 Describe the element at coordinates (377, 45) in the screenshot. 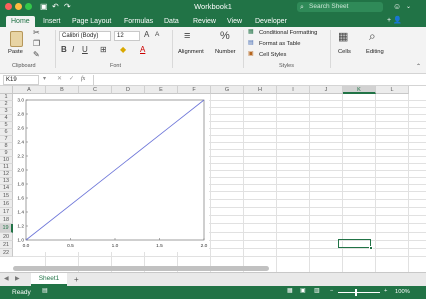

I see `editing-button: ⌕ Editing` at that location.